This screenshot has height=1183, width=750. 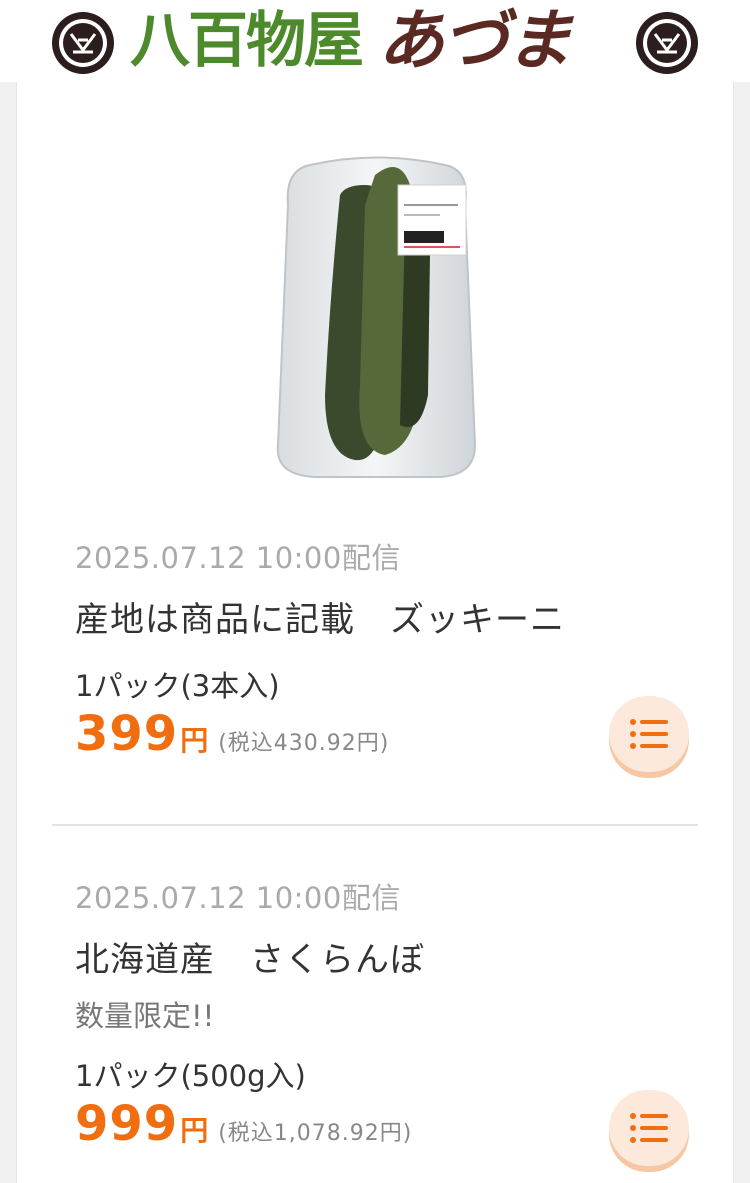 What do you see at coordinates (127, 734) in the screenshot?
I see `price-value: 399` at bounding box center [127, 734].